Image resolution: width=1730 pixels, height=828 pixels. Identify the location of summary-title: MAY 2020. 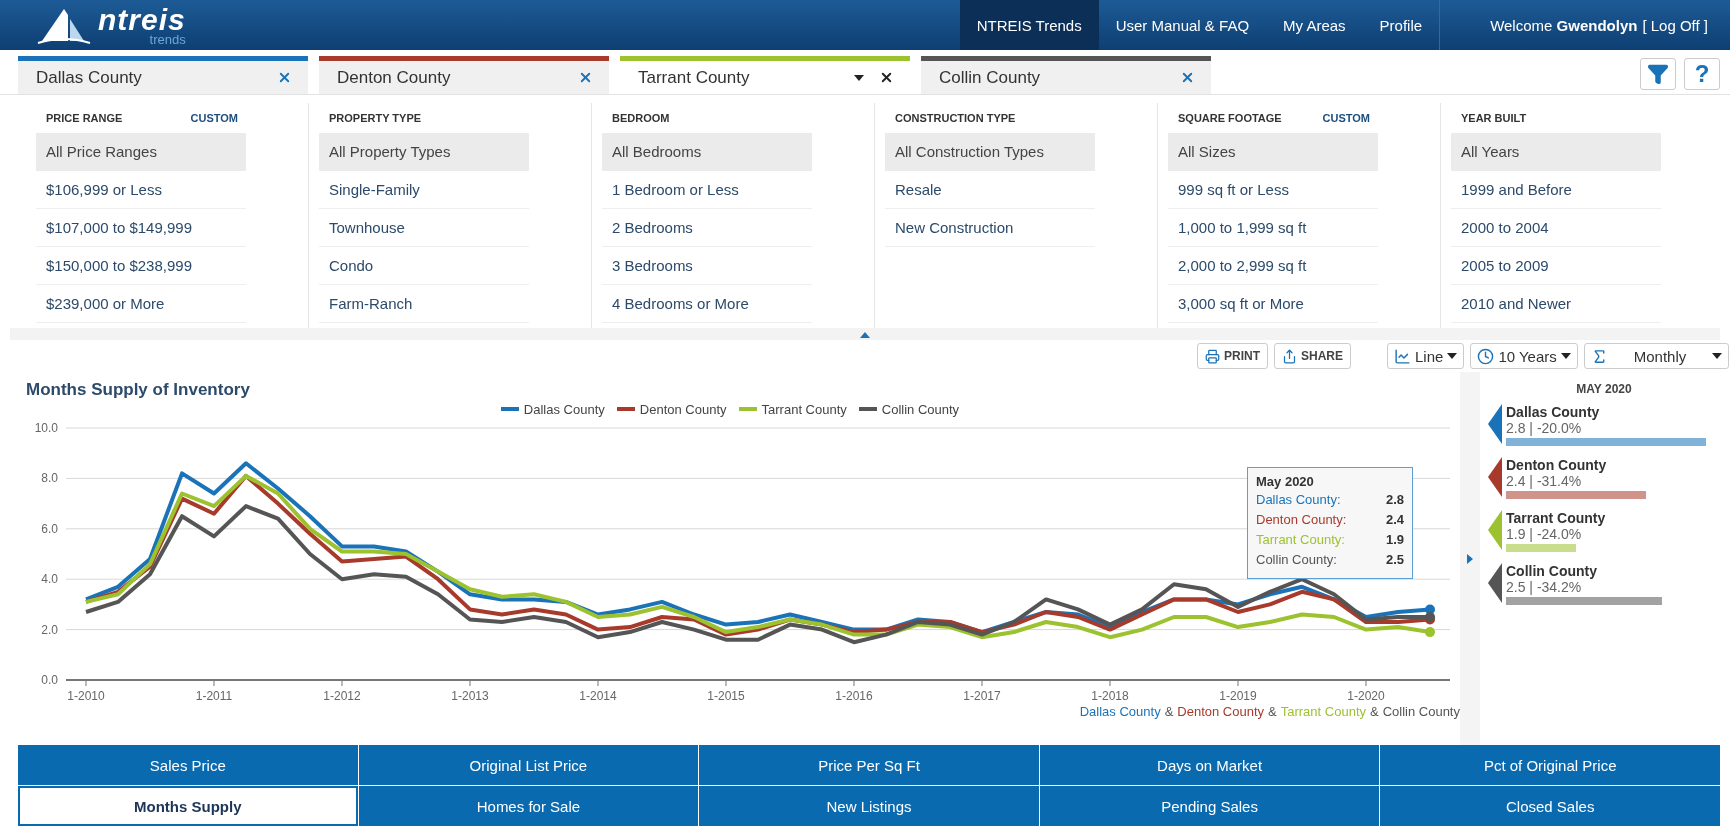
(1604, 389).